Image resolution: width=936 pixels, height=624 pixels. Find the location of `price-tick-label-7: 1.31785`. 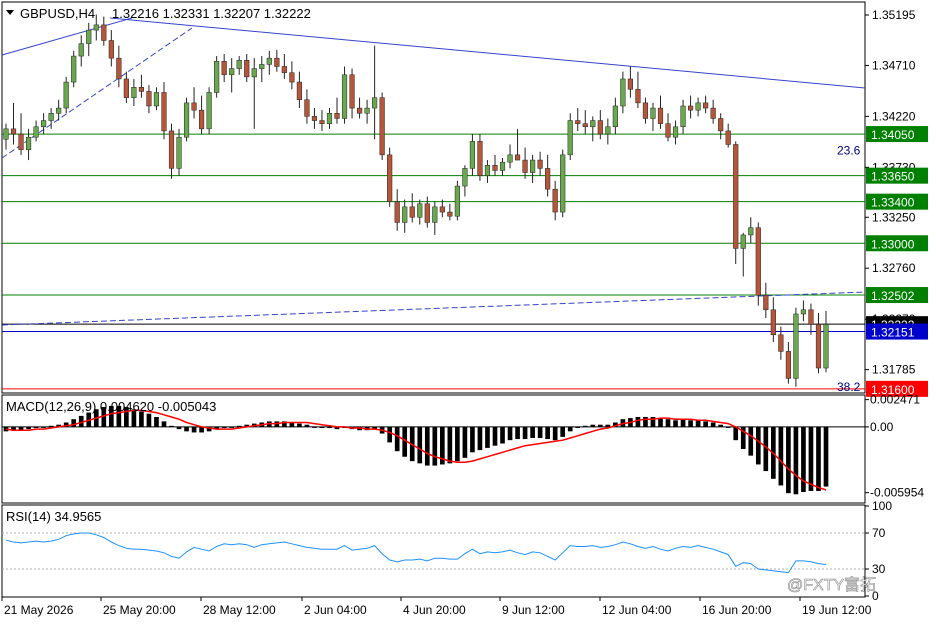

price-tick-label-7: 1.31785 is located at coordinates (894, 370).